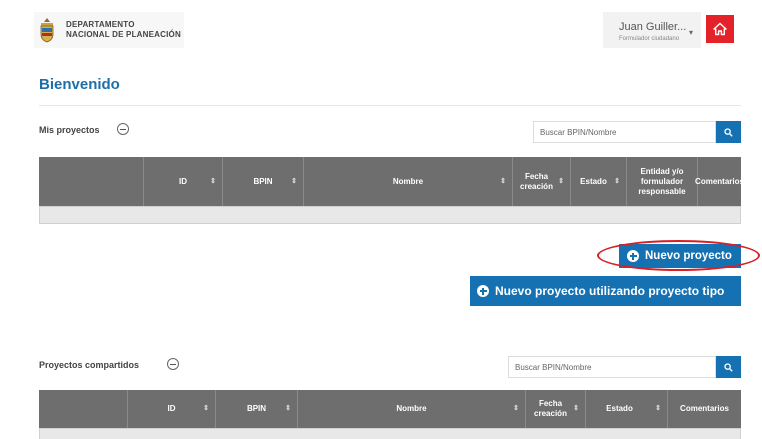 This screenshot has width=762, height=439. What do you see at coordinates (69, 130) in the screenshot?
I see `section-title-mis-proyectos: Mis proyectos` at bounding box center [69, 130].